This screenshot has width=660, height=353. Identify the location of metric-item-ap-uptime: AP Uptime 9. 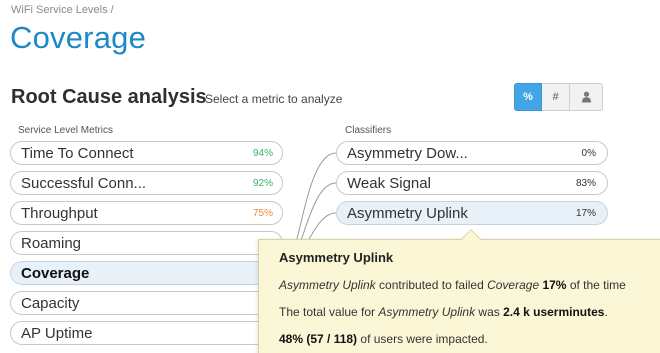
(146, 333).